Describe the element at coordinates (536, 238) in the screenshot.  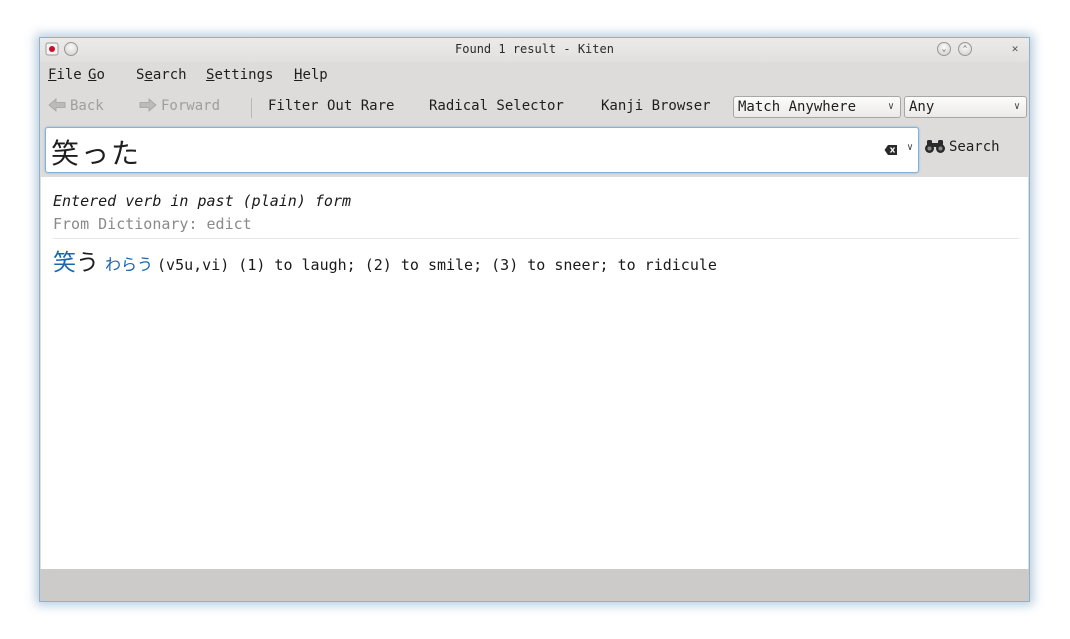
I see `result-divider` at that location.